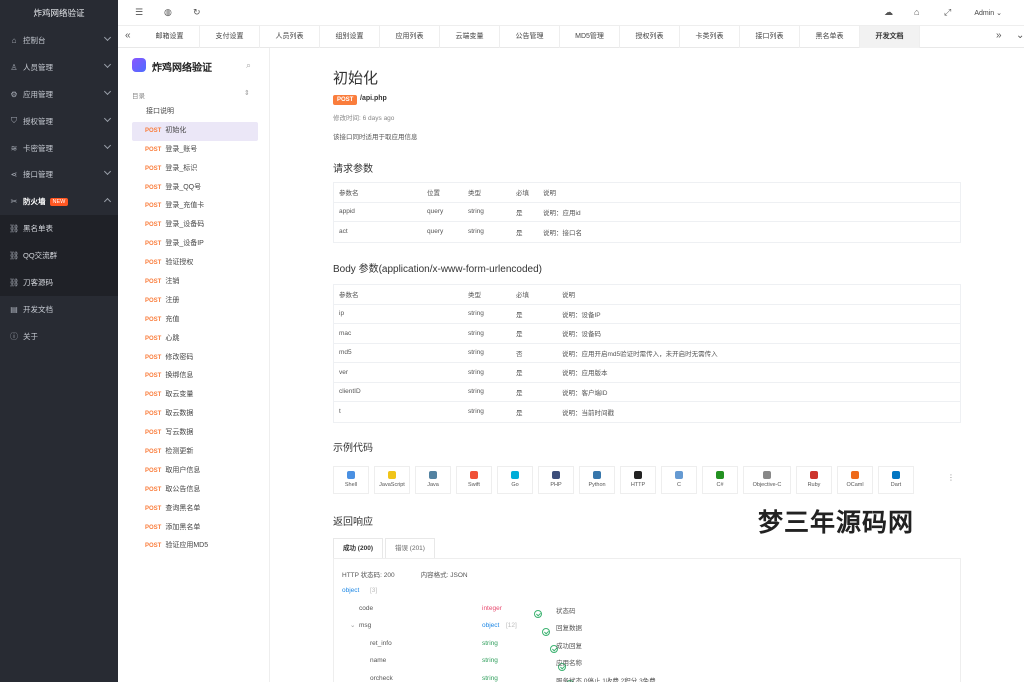  I want to click on doc-item: POST 写云数据, so click(195, 433).